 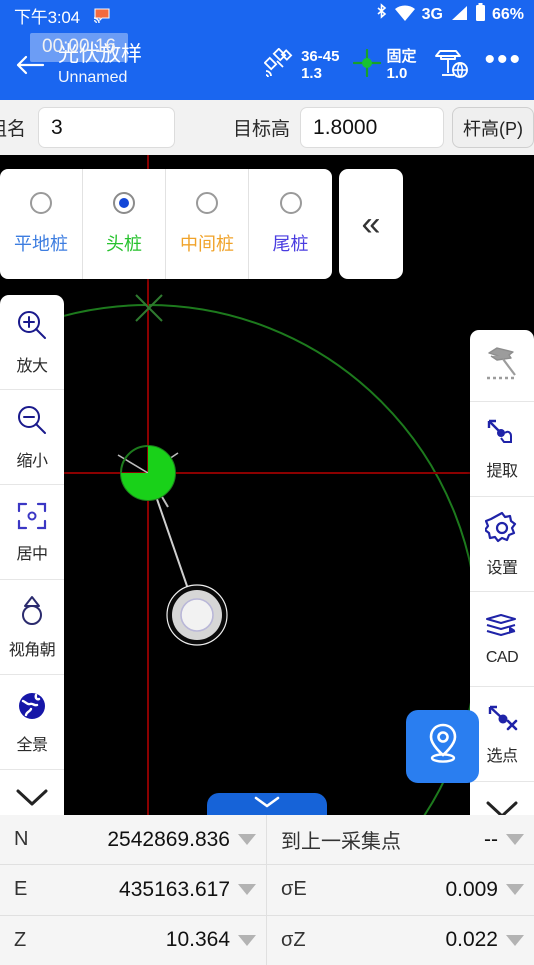 I want to click on stake-type-option-2: 中间桩, so click(x=207, y=224).